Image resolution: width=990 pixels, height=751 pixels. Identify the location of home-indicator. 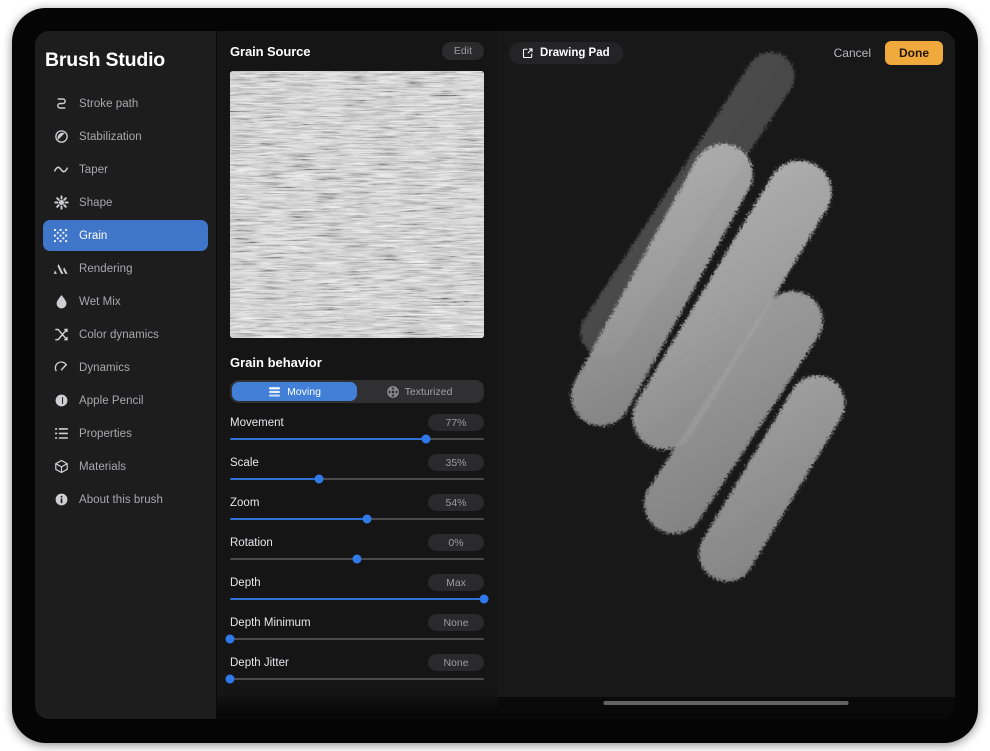
(726, 703).